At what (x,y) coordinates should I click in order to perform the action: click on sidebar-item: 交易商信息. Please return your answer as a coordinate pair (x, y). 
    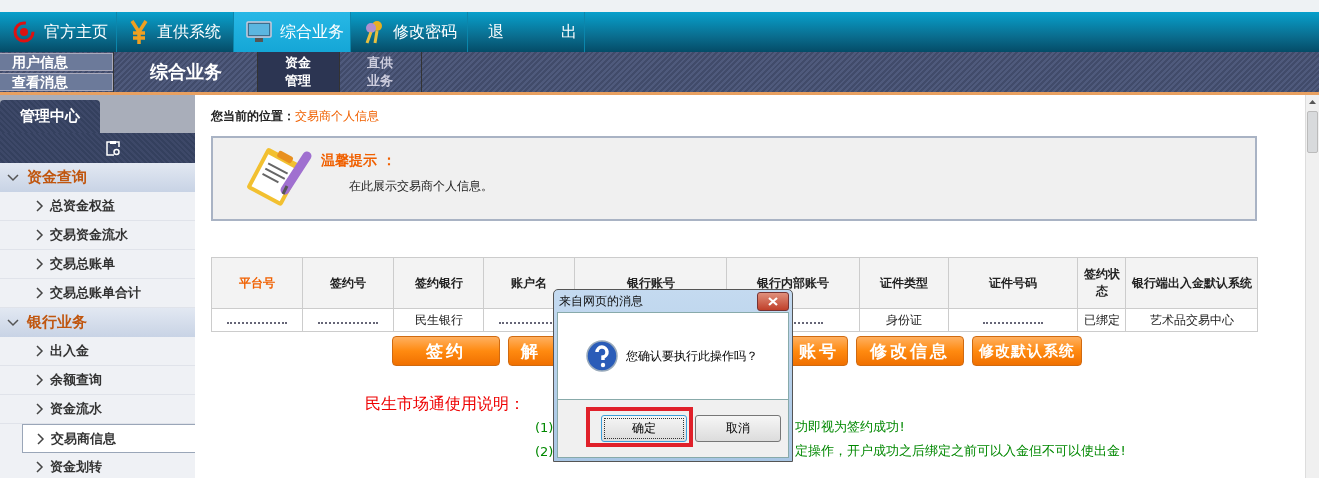
    Looking at the image, I should click on (108, 438).